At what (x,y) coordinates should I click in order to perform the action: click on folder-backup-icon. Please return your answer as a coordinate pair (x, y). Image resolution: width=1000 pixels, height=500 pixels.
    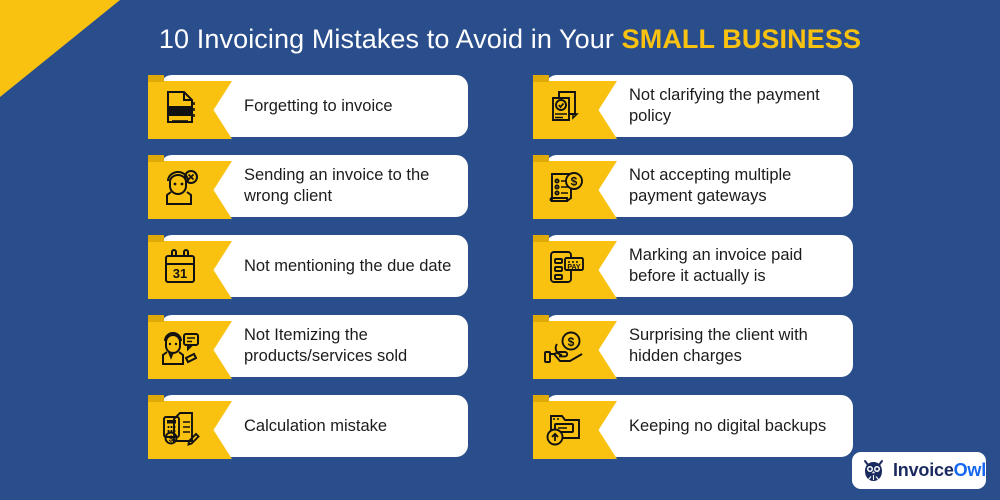
    Looking at the image, I should click on (565, 427).